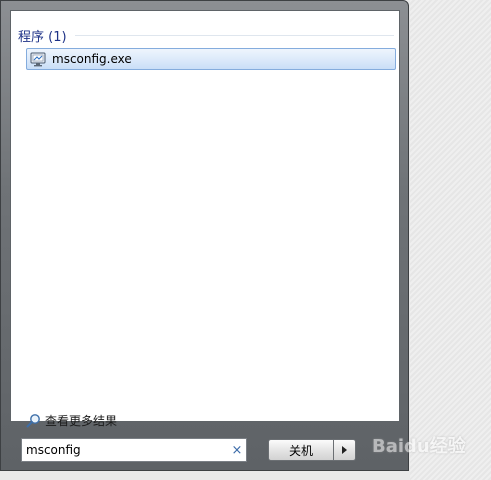 This screenshot has width=491, height=480. Describe the element at coordinates (419, 446) in the screenshot. I see `watermark-text: Baidu经验` at that location.